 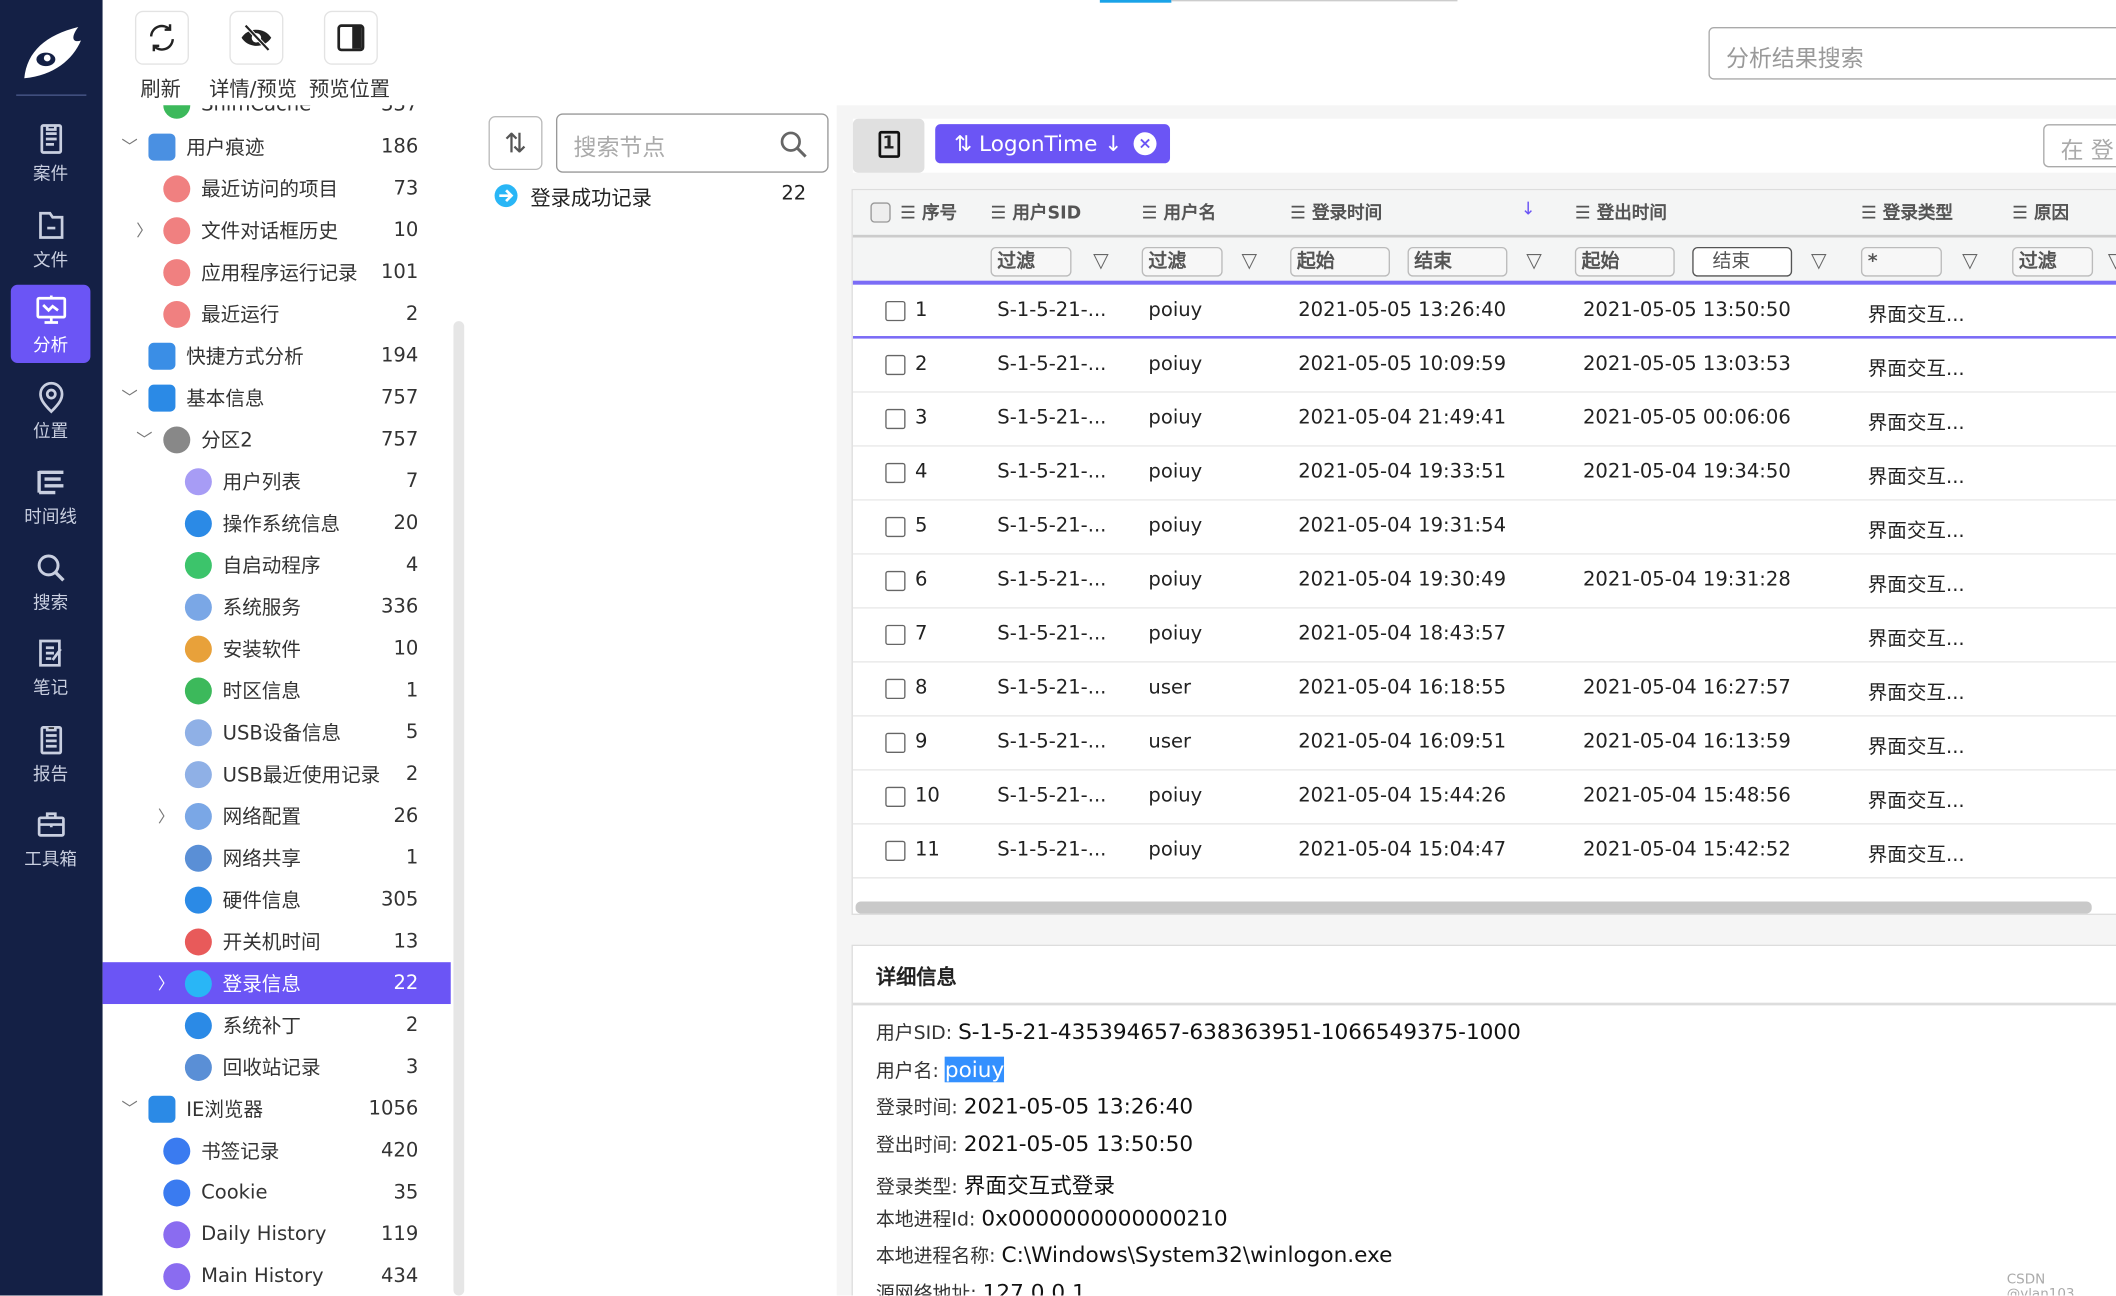 I want to click on column-header: ☰ 登录类型, so click(x=1907, y=213).